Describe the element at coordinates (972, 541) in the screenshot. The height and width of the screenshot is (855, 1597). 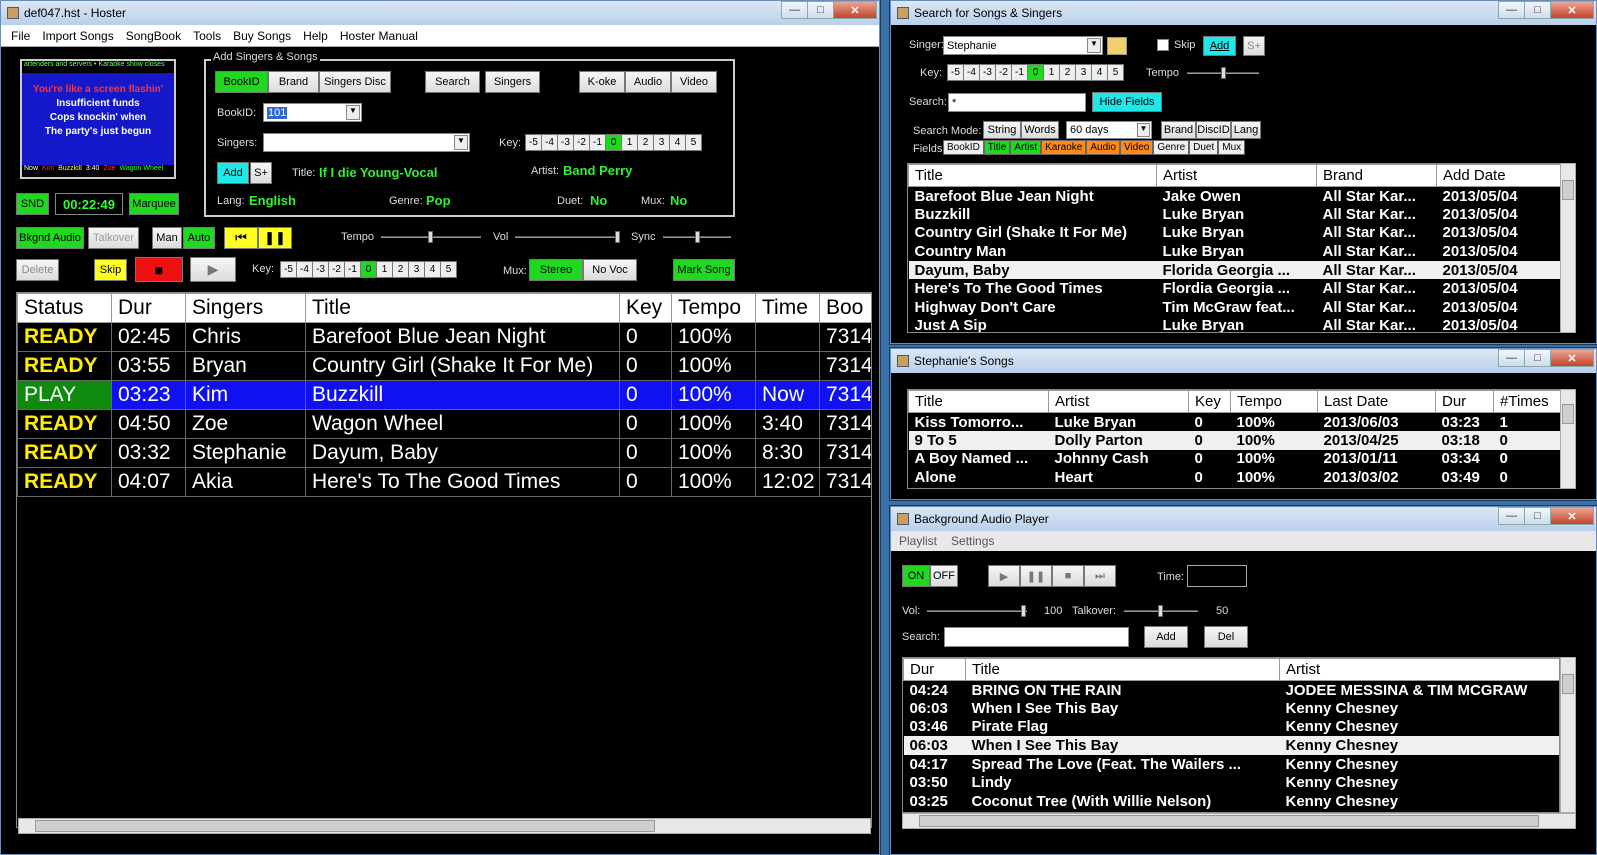
I see `menu-settings: Settings` at that location.